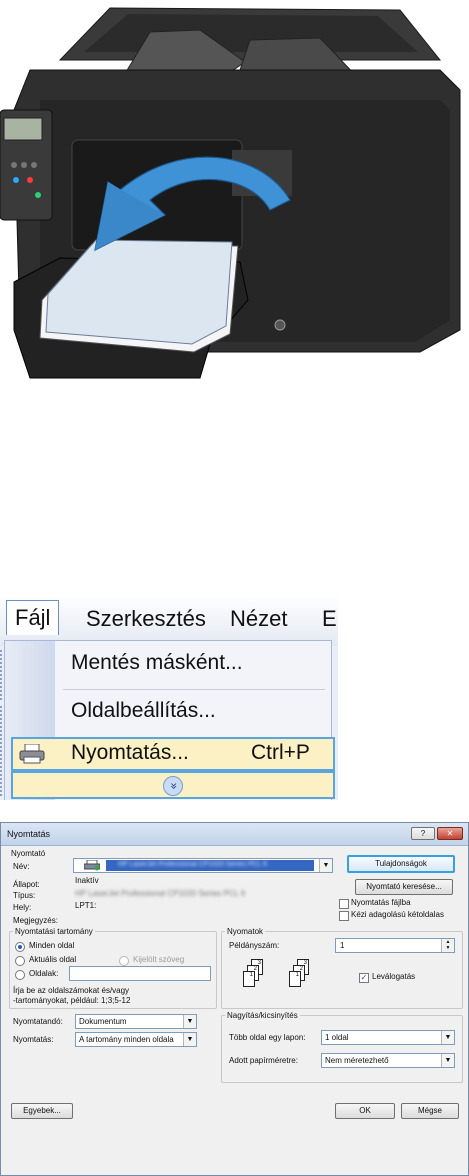 This screenshot has width=469, height=1176. I want to click on menu-bar: Fájl Szerkesztés Nézet E, so click(169, 622).